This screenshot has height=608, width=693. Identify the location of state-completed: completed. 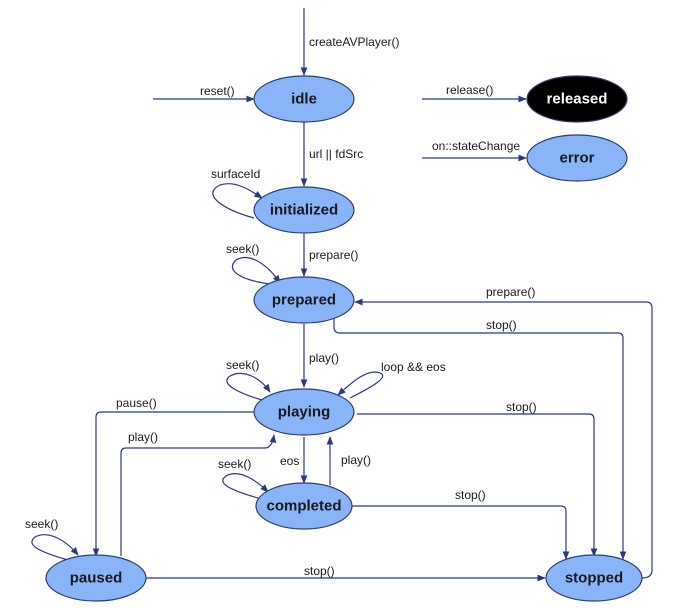
(304, 506).